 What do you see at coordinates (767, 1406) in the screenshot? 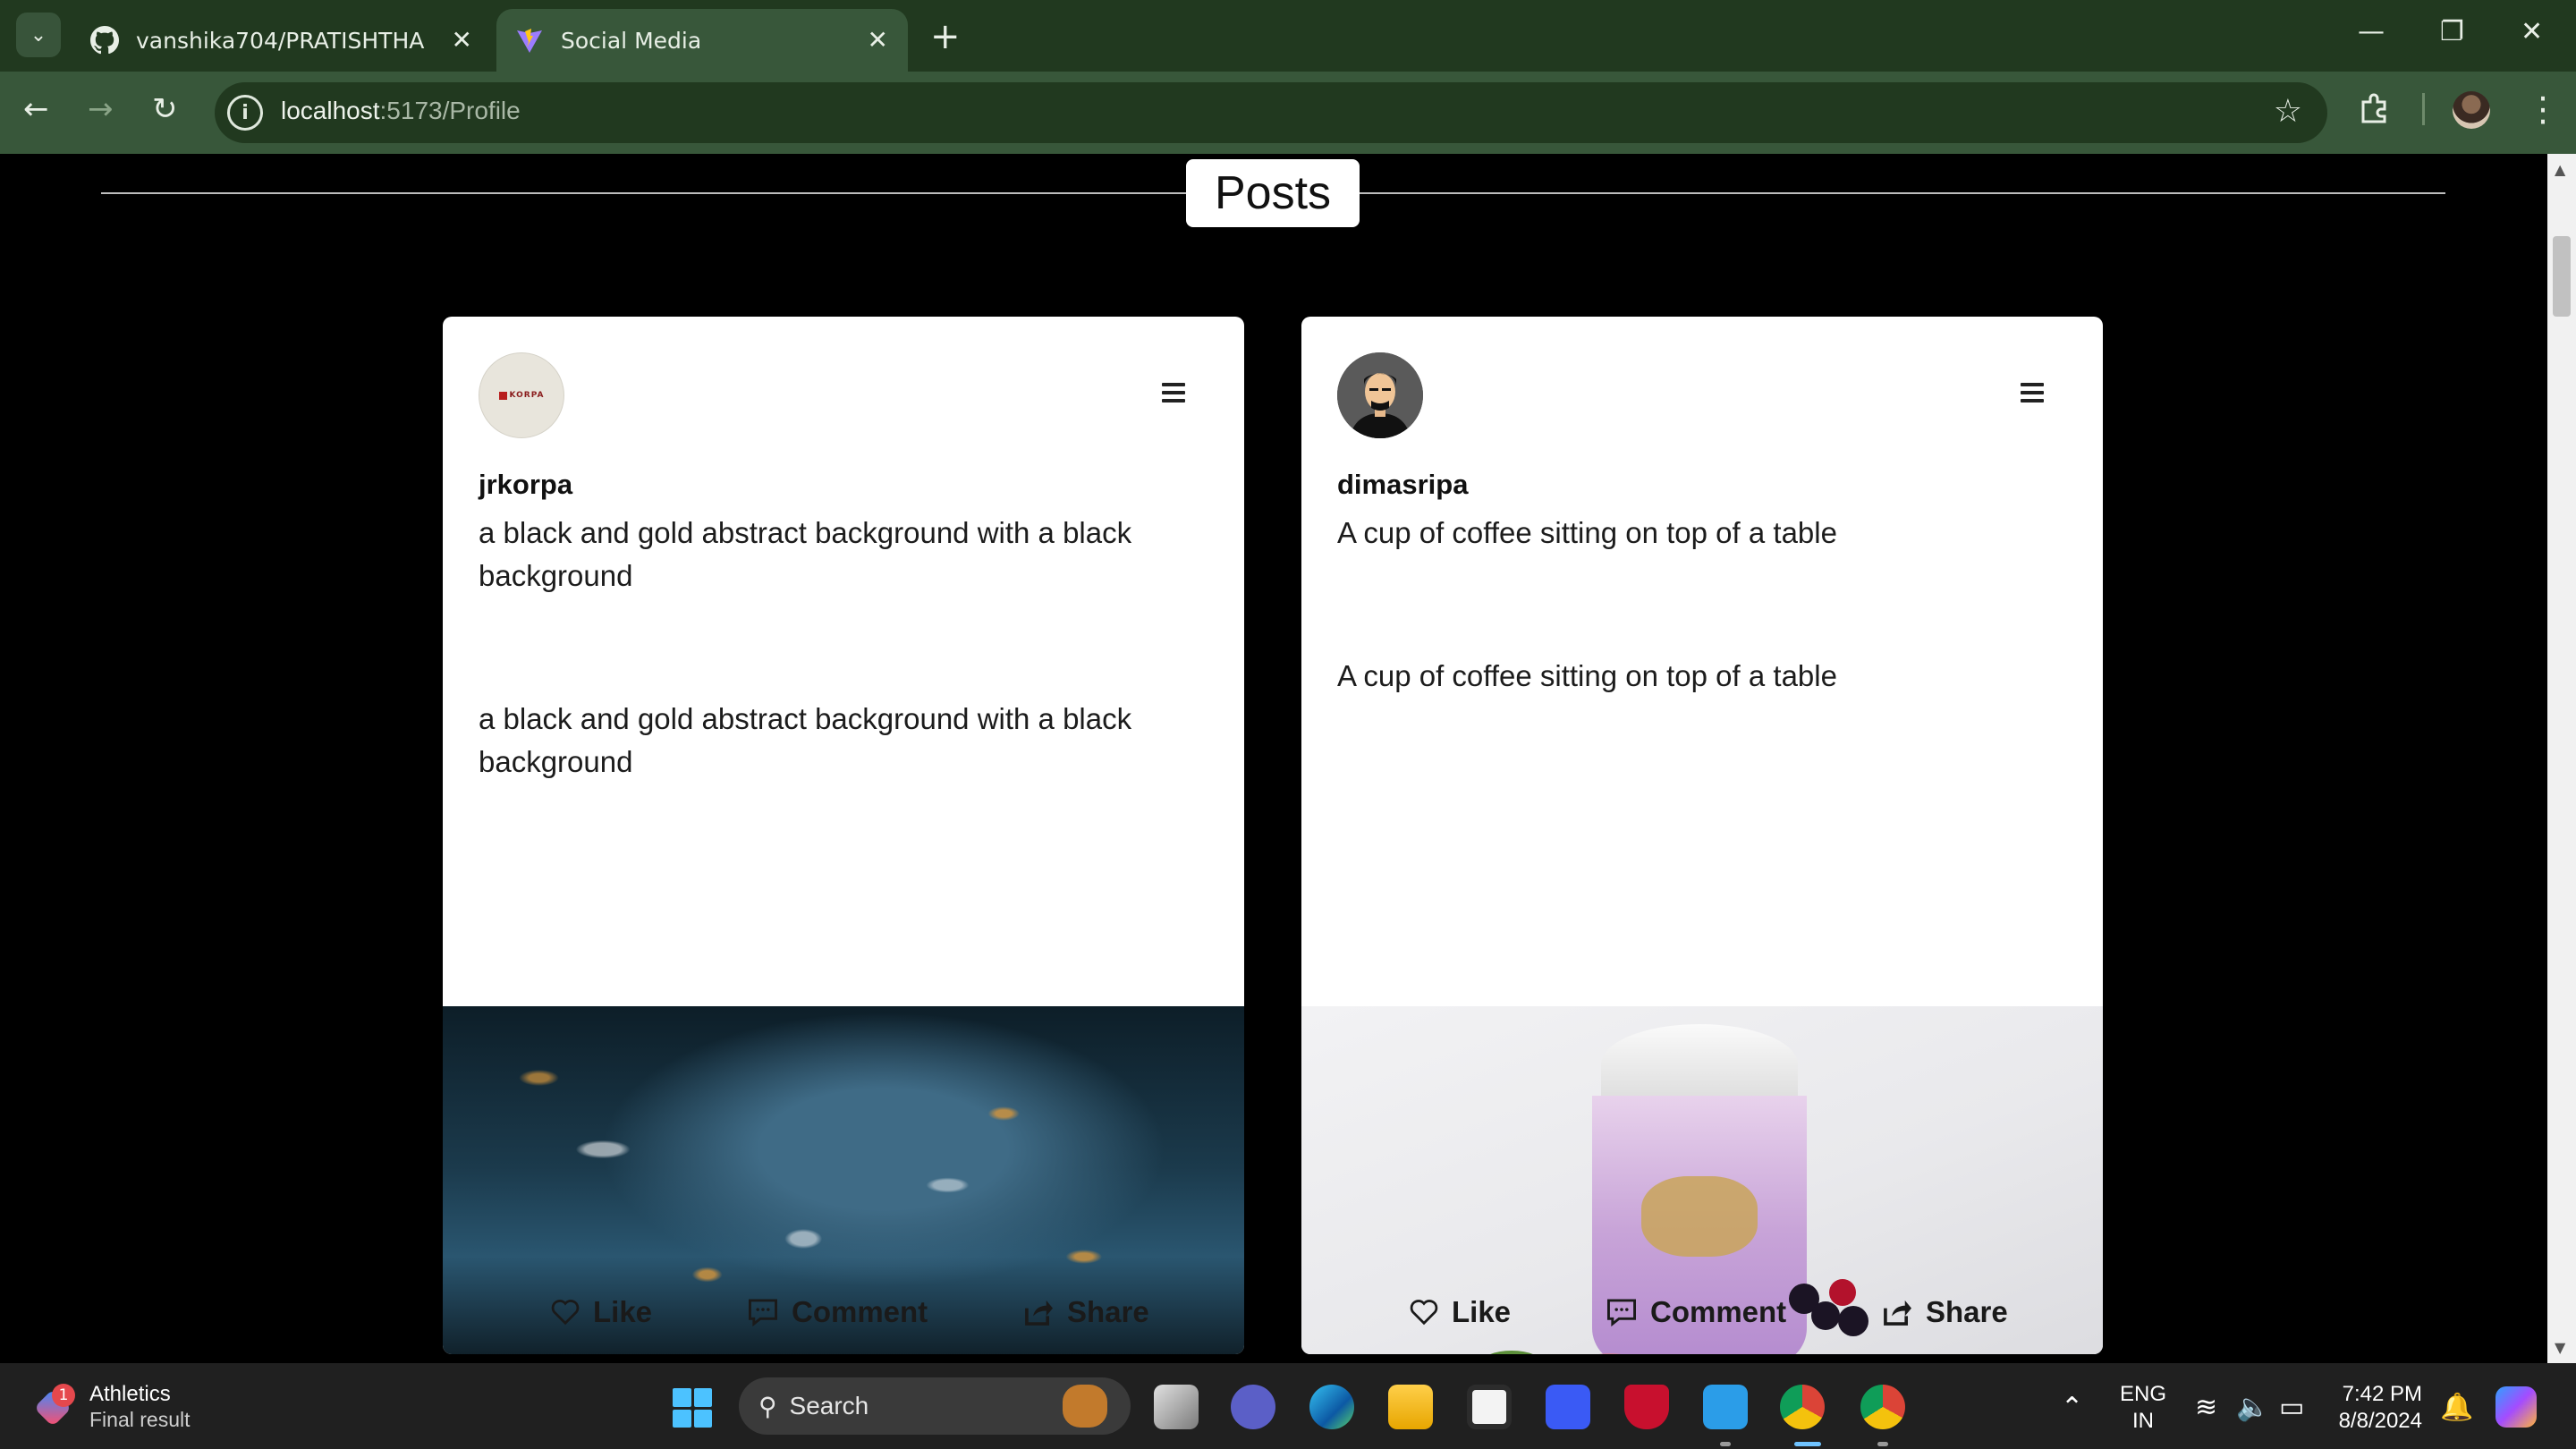
I see `search-icon: ⚲` at bounding box center [767, 1406].